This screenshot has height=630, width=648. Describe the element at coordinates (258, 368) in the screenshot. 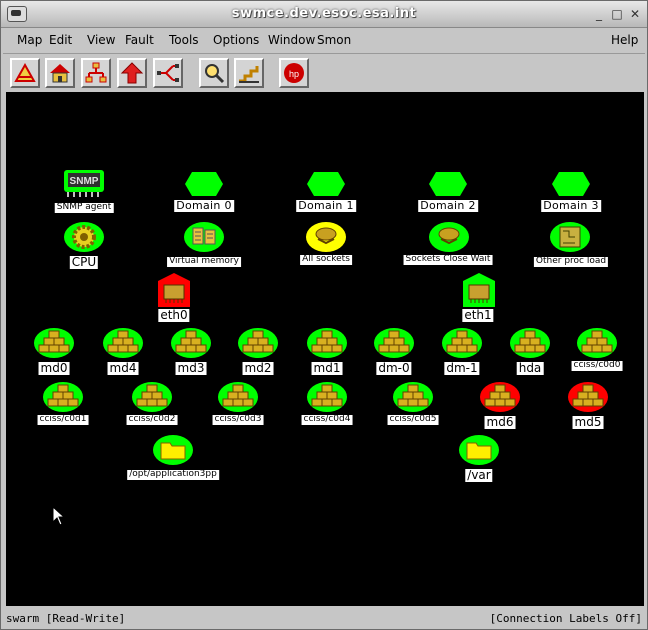

I see `label-md2: md2` at that location.